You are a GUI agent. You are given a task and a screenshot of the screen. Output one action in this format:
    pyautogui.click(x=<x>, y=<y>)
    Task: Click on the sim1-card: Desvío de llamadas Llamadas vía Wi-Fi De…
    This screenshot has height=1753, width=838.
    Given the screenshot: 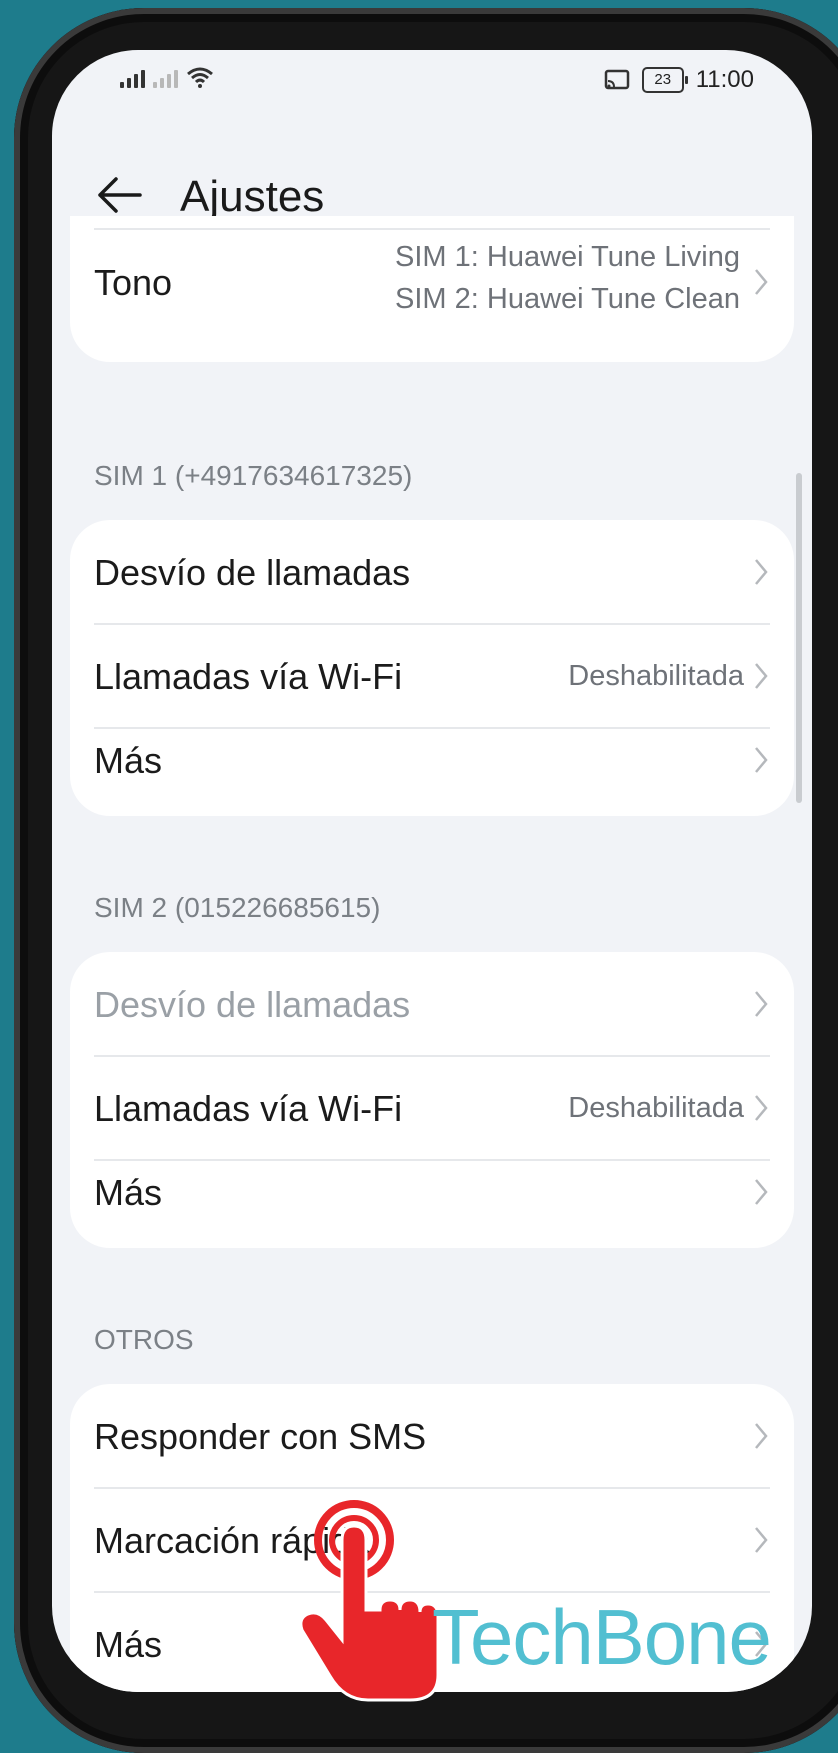 What is the action you would take?
    pyautogui.click(x=432, y=668)
    